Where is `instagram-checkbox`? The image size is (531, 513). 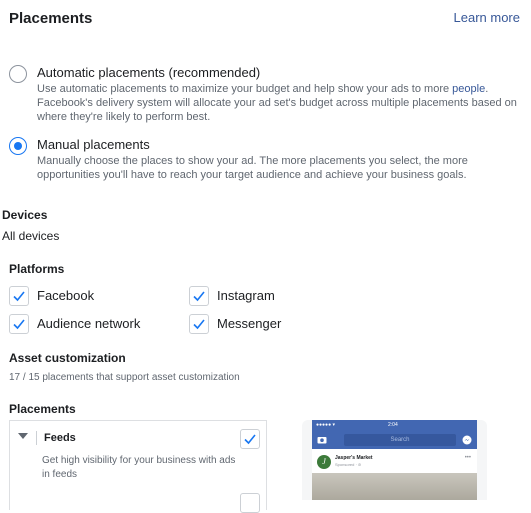 instagram-checkbox is located at coordinates (199, 296).